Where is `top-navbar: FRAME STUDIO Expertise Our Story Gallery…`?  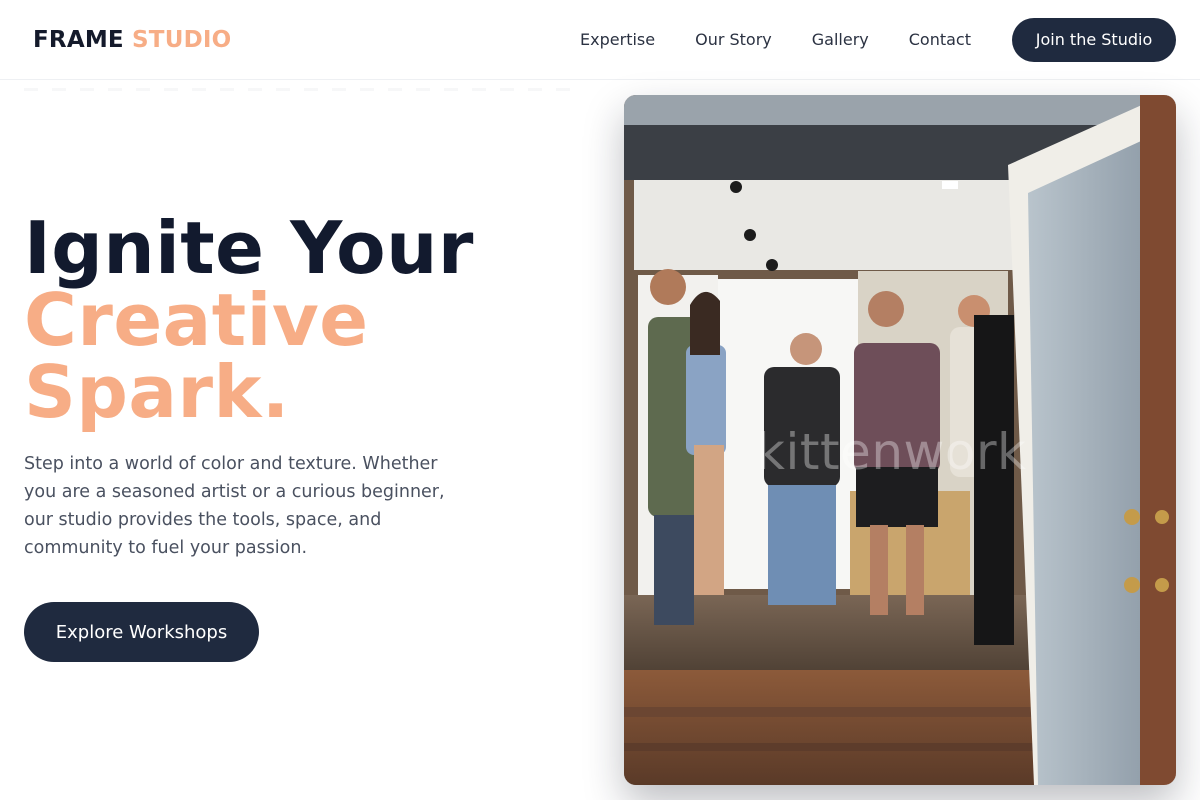 top-navbar: FRAME STUDIO Expertise Our Story Gallery… is located at coordinates (600, 40).